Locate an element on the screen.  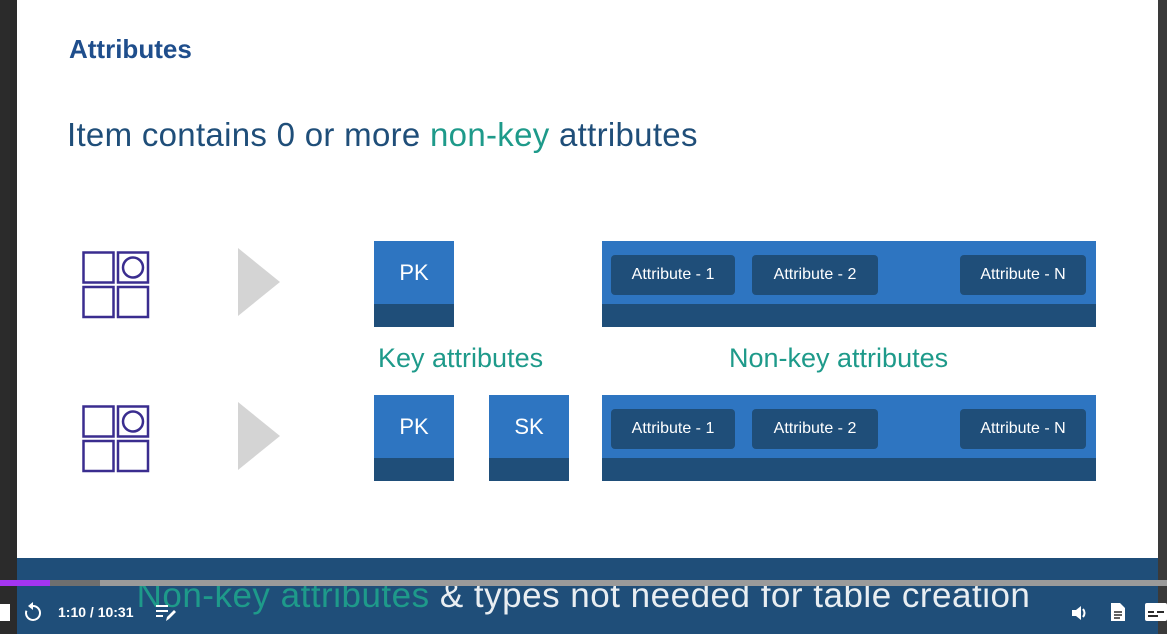
captions-icon is located at coordinates (1156, 612).